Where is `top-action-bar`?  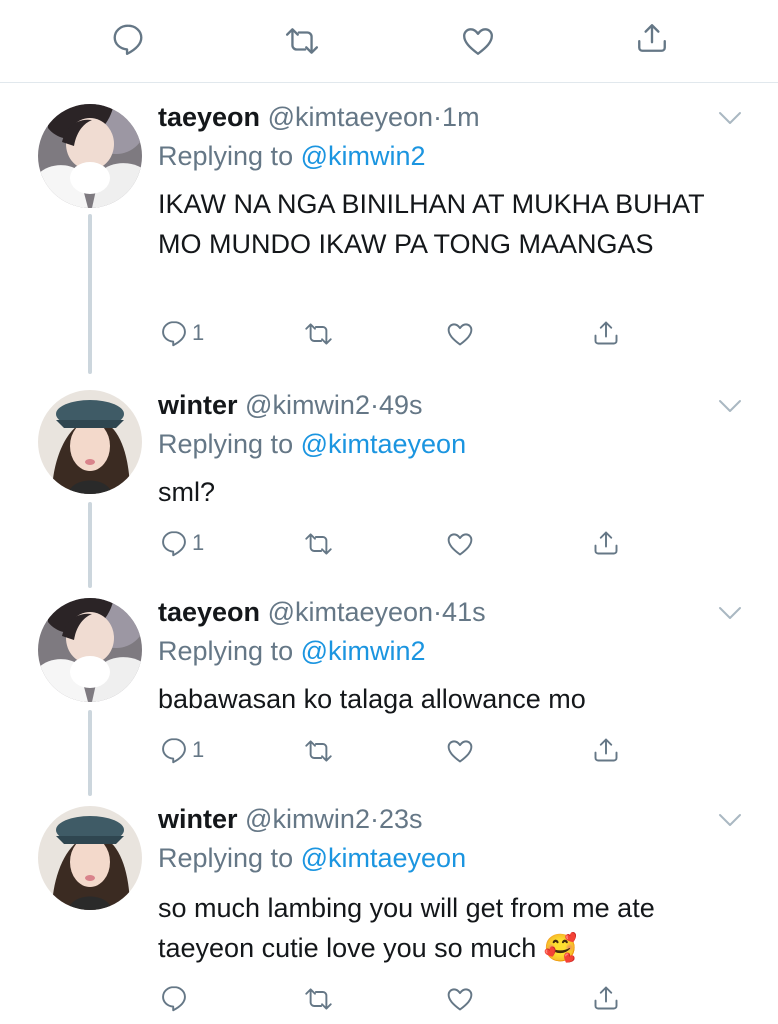 top-action-bar is located at coordinates (389, 41).